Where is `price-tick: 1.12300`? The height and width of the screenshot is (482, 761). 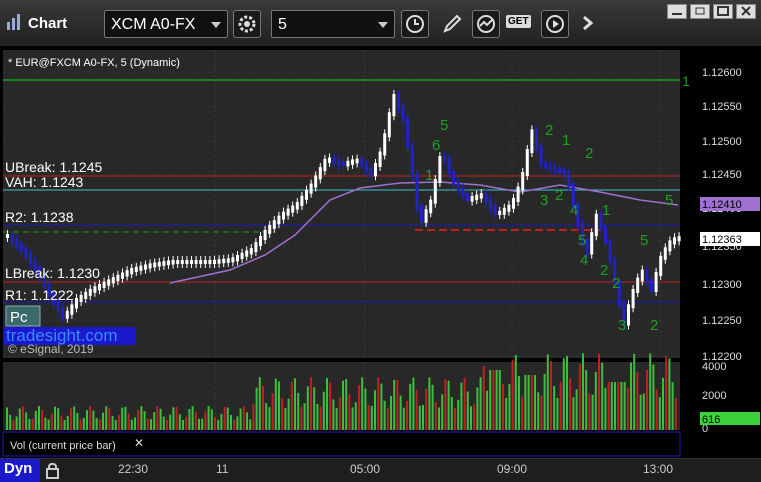 price-tick: 1.12300 is located at coordinates (722, 285).